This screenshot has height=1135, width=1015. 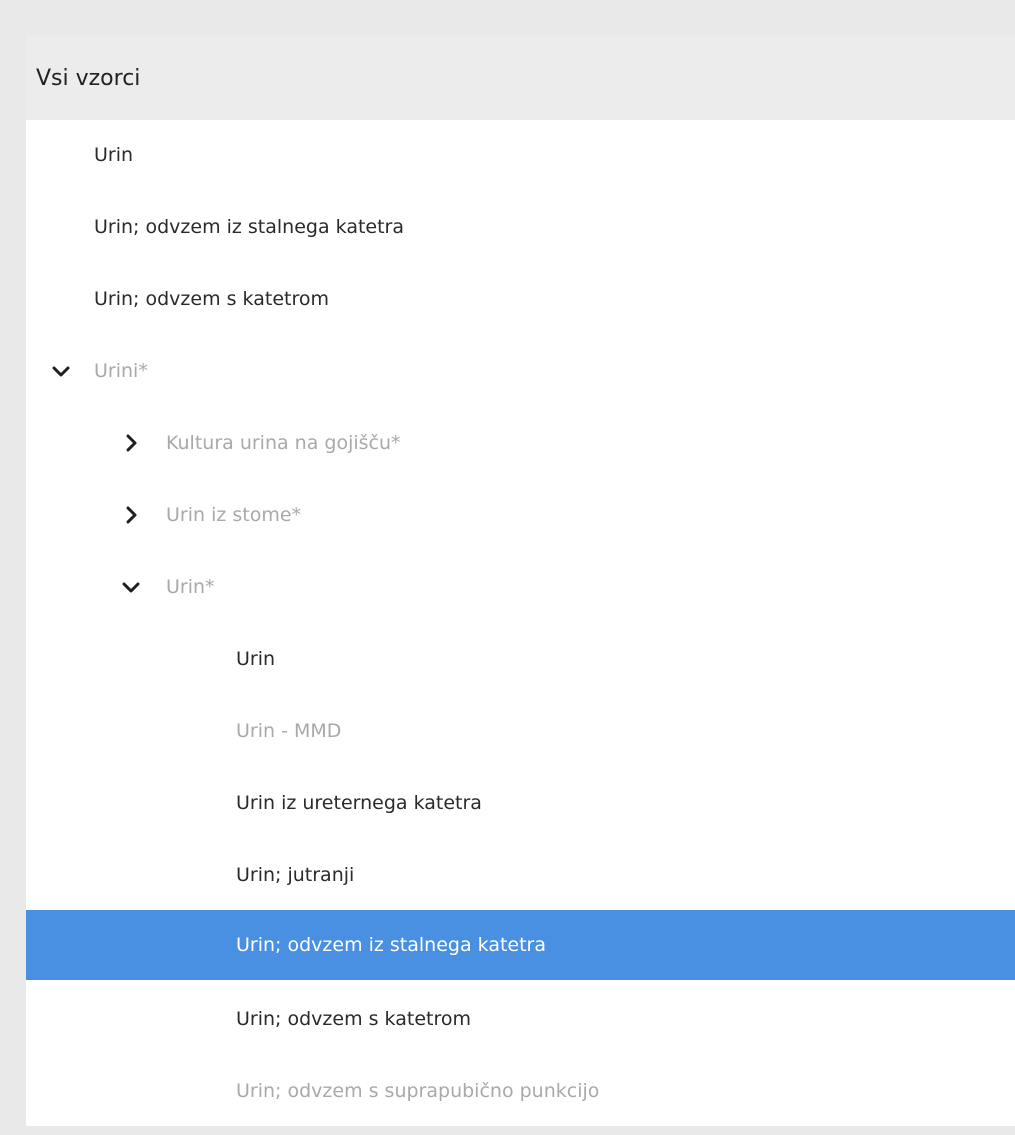 What do you see at coordinates (121, 371) in the screenshot?
I see `tree-item-label: Urini*` at bounding box center [121, 371].